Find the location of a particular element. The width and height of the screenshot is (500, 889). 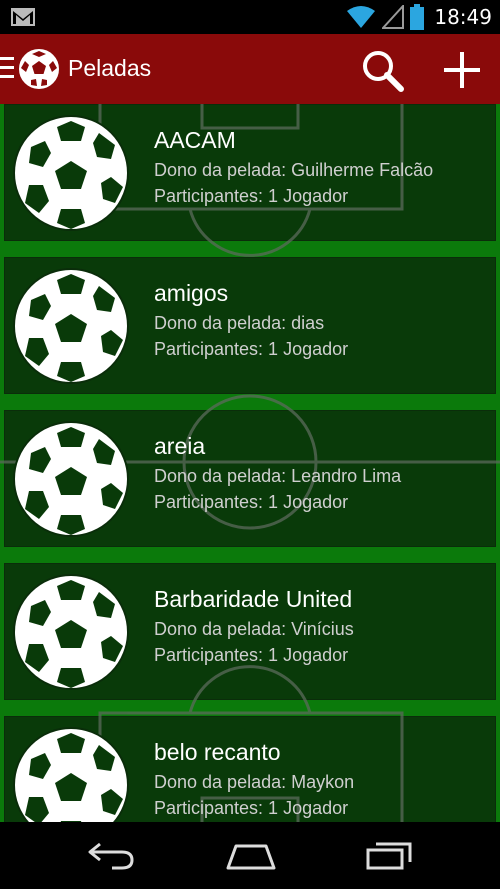

battery-icon is located at coordinates (417, 17).